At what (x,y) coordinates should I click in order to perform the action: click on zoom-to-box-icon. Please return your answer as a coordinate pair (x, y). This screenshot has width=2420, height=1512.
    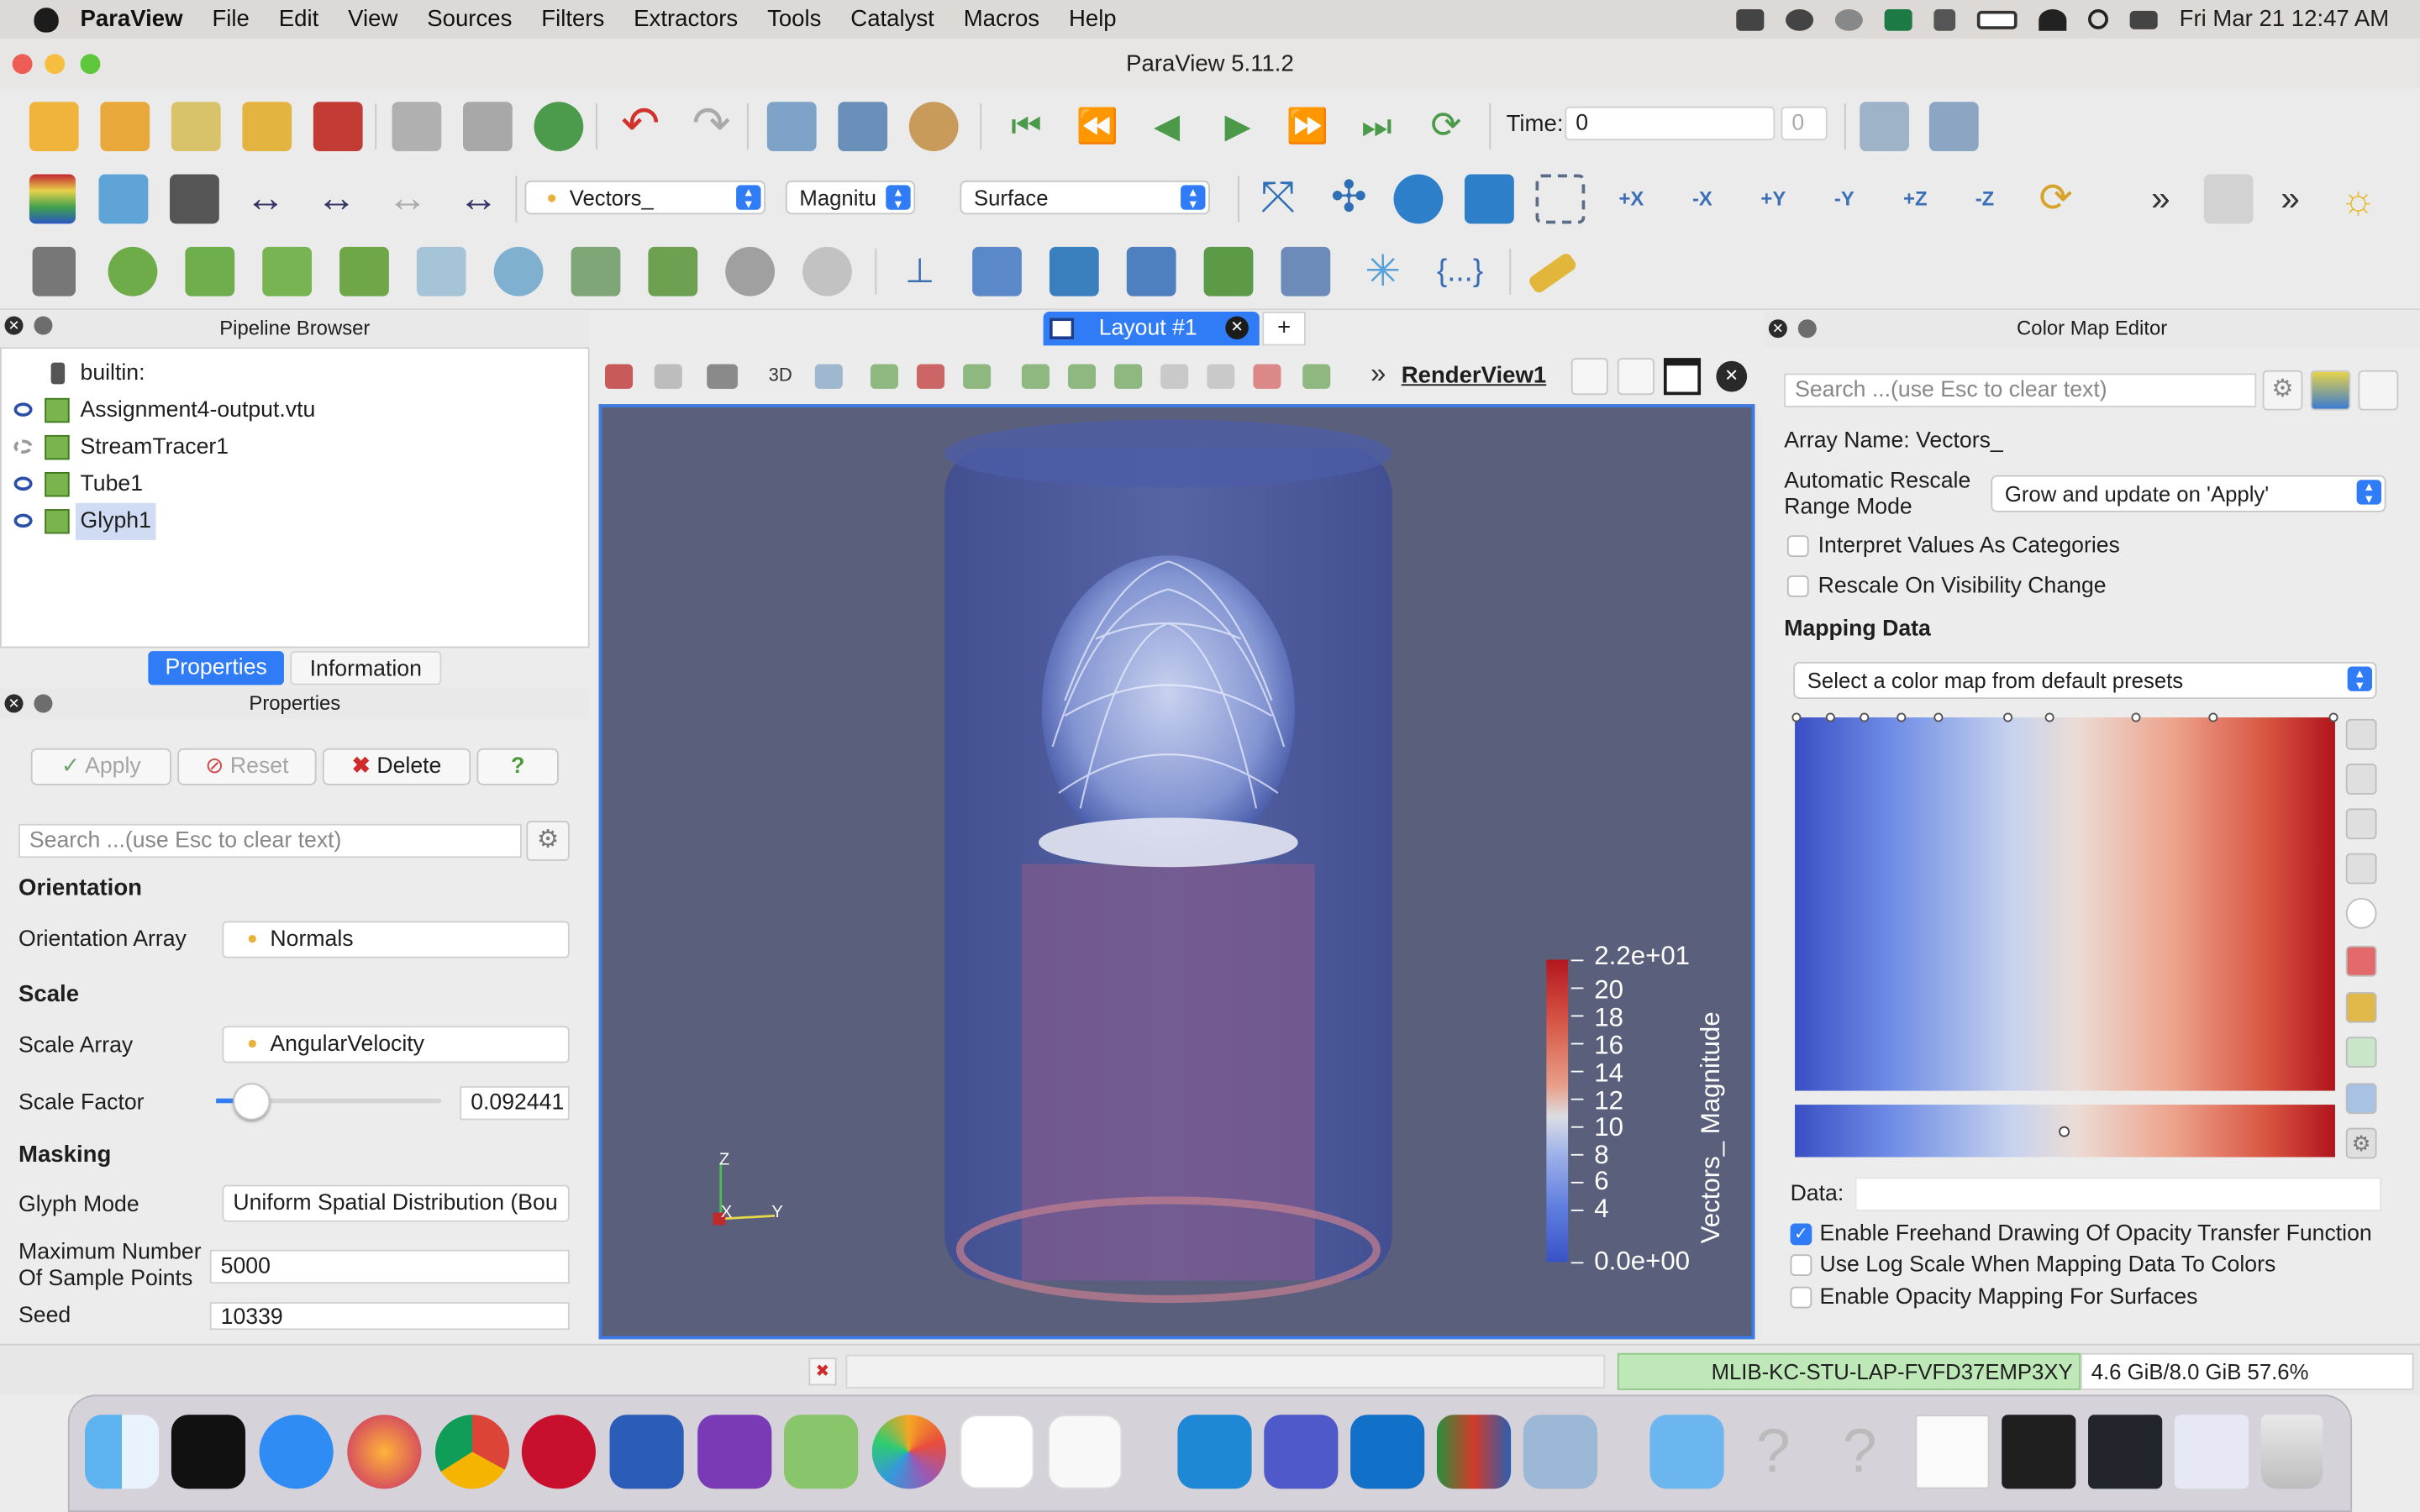
    Looking at the image, I should click on (1418, 199).